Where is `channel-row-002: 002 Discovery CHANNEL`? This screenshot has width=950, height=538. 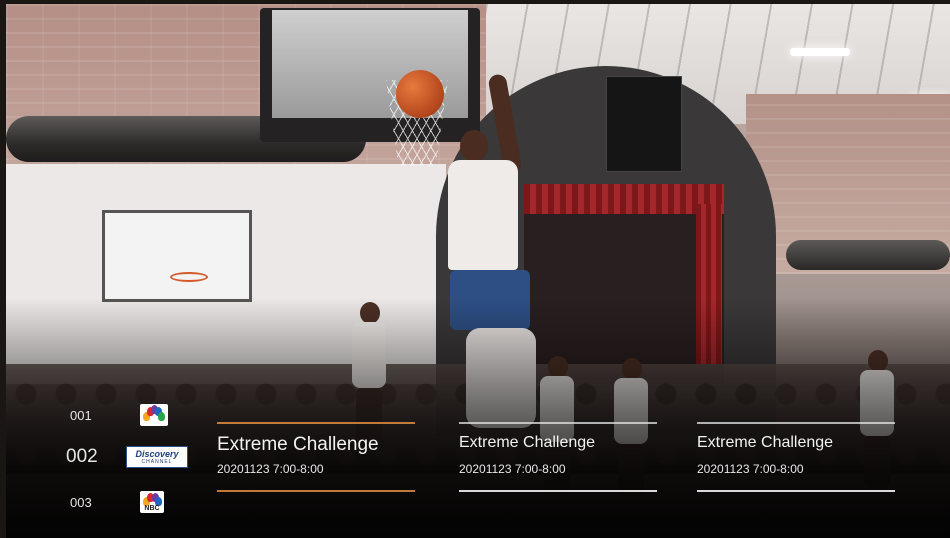 channel-row-002: 002 Discovery CHANNEL is located at coordinates (127, 457).